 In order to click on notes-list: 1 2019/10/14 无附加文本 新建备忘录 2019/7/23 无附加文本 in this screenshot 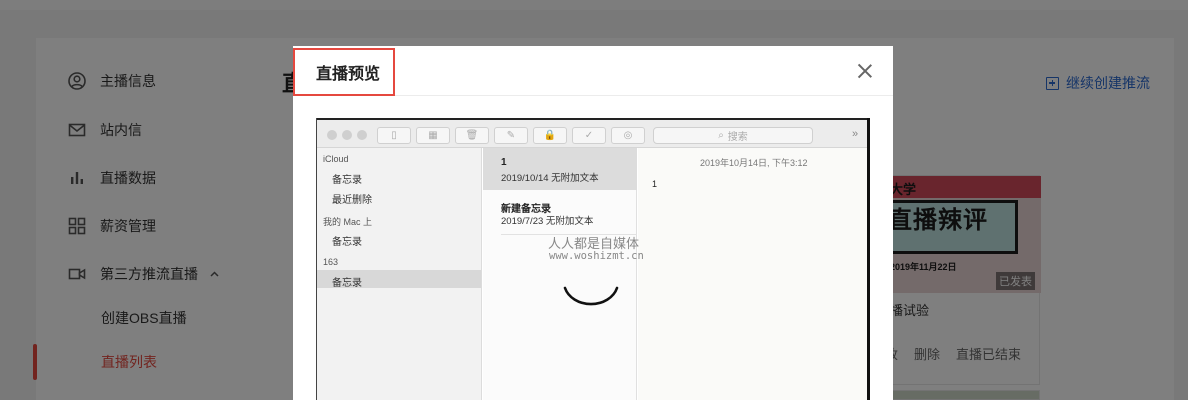, I will do `click(560, 274)`.